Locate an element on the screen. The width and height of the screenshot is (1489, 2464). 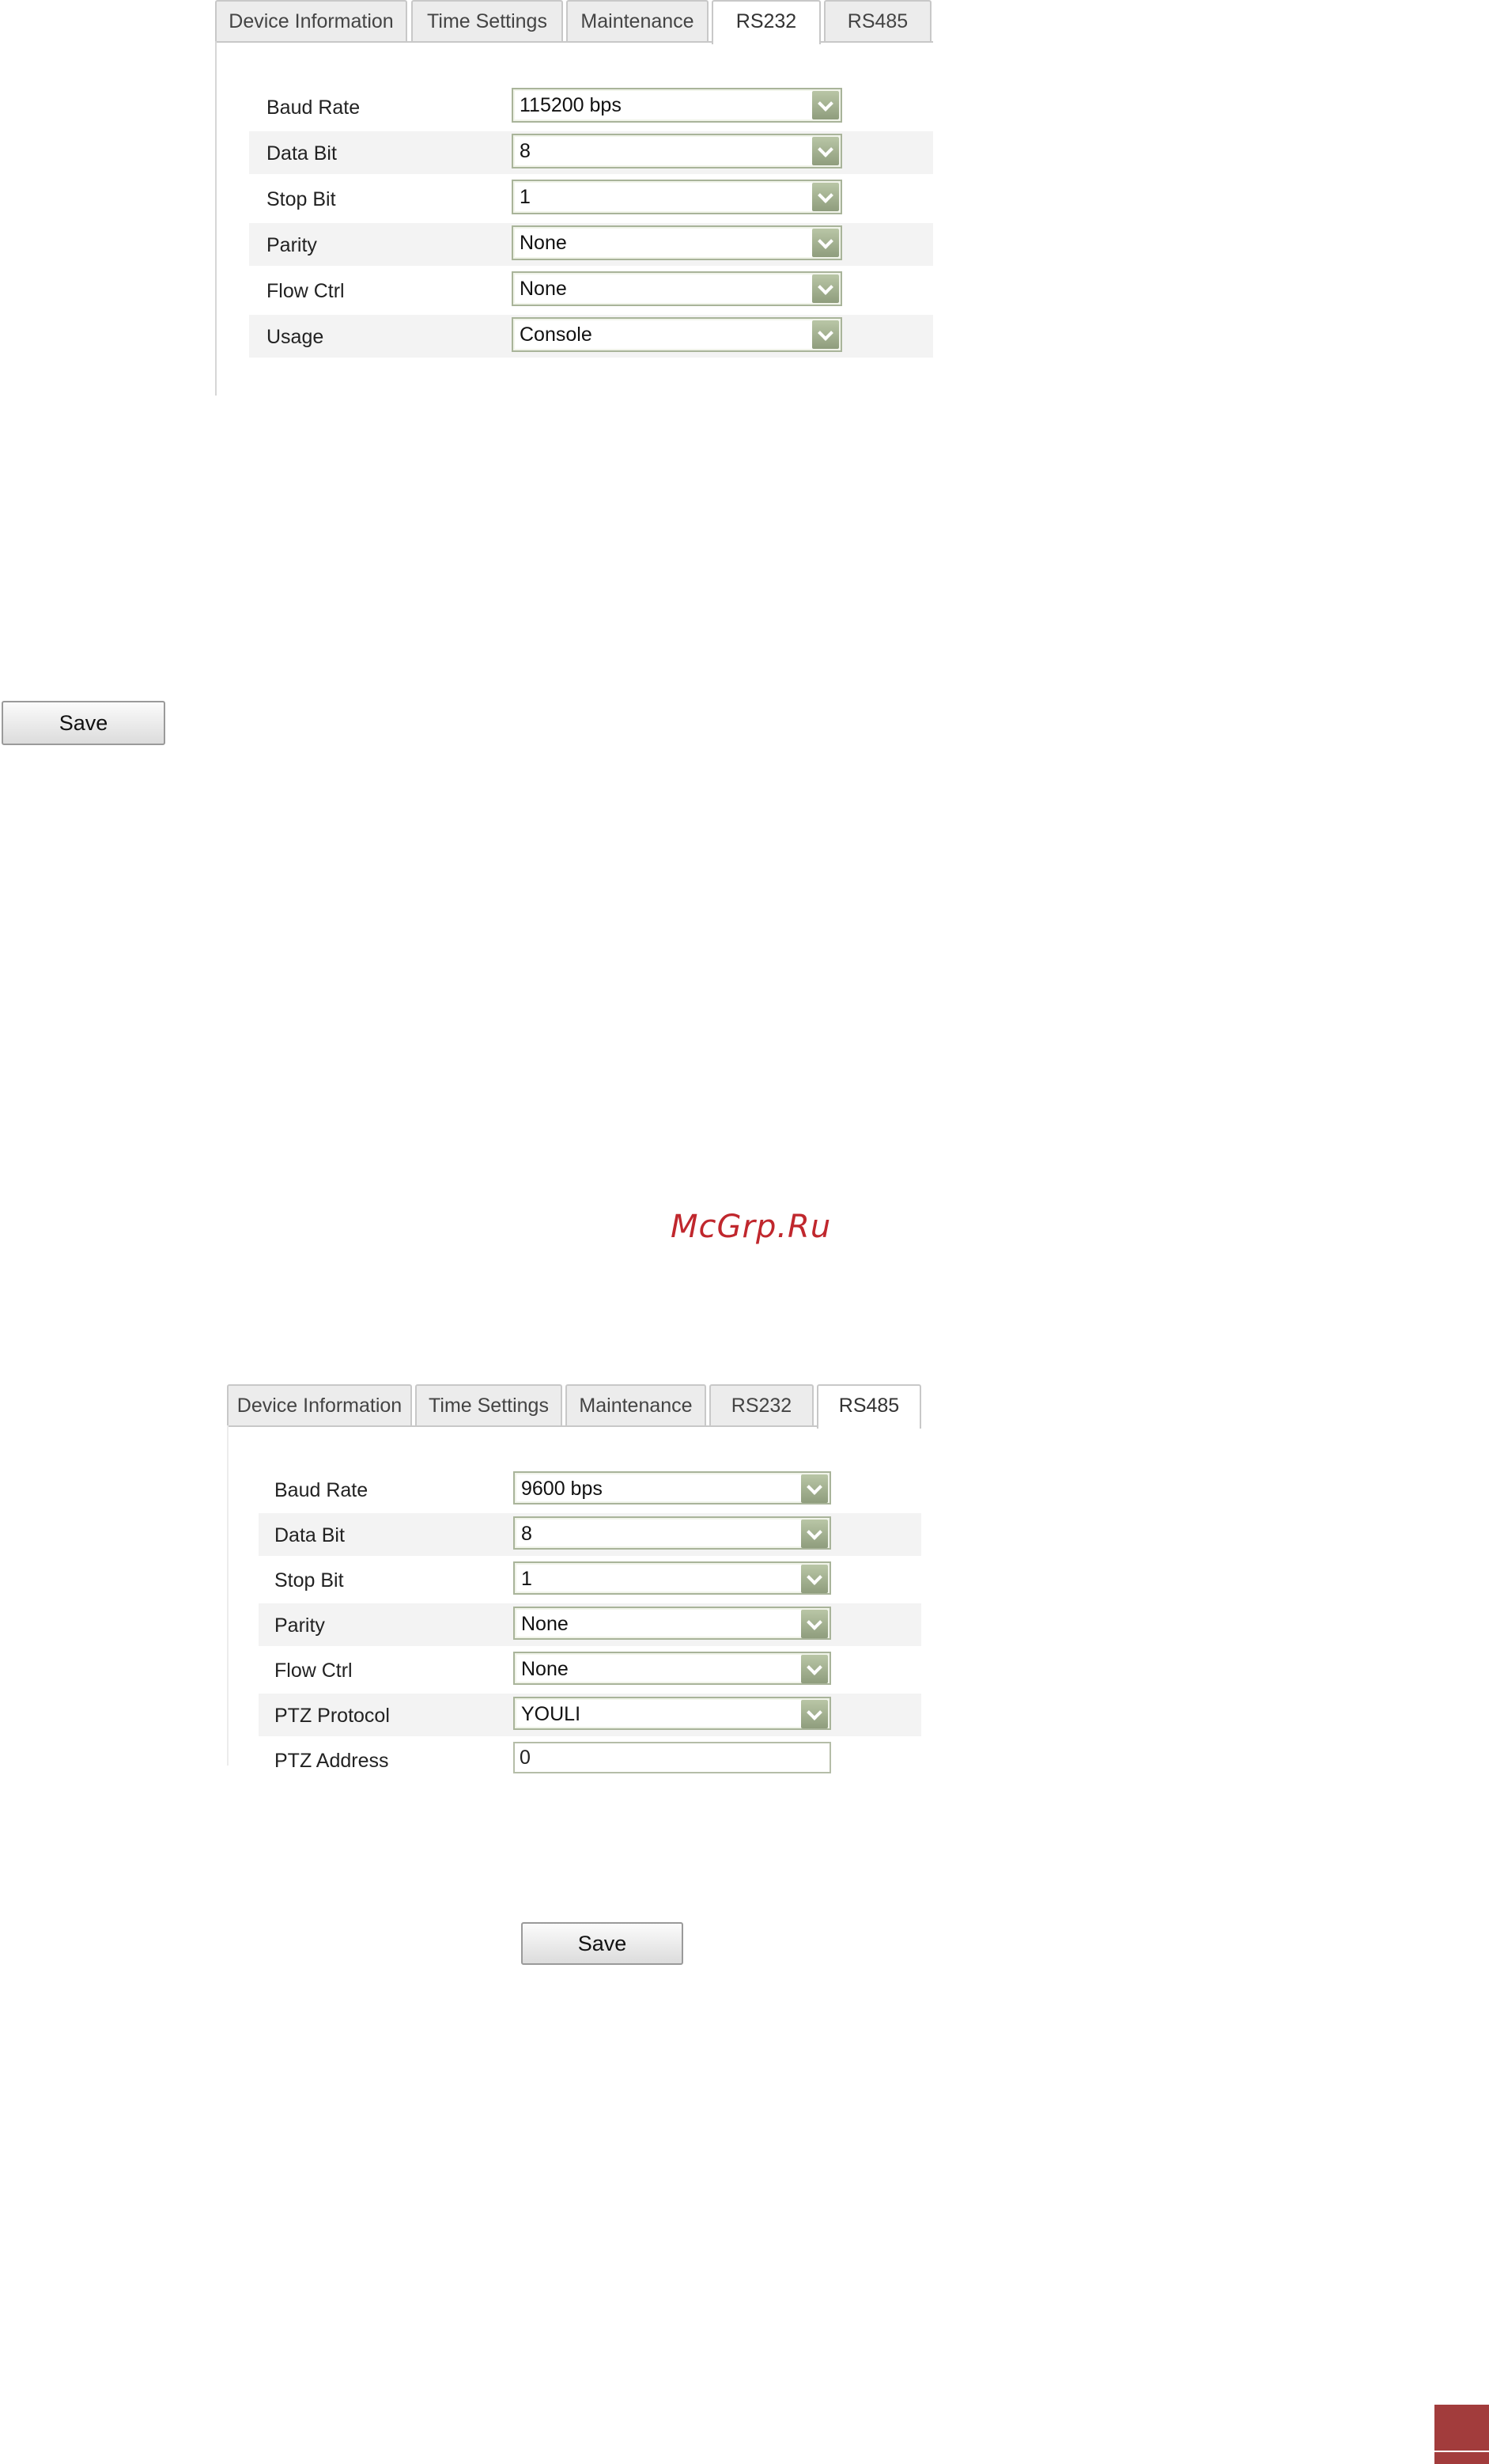
baud-rate-row: Baud Rate 115200 bps is located at coordinates (591, 106).